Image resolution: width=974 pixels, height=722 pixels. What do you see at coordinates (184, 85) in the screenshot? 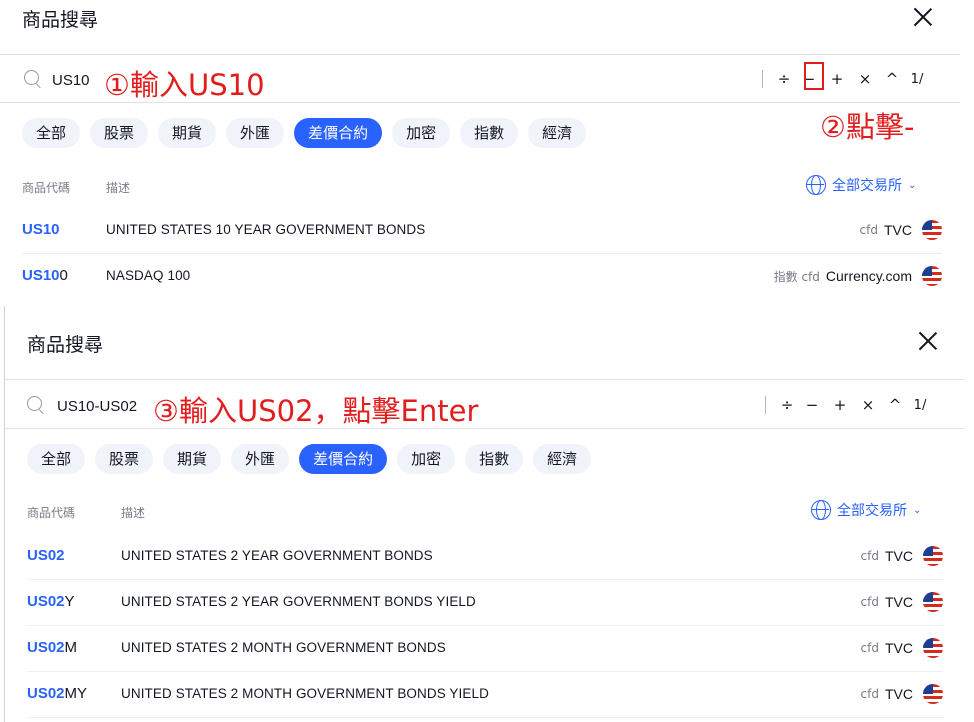
I see `annotation-step-1: ①輸入US10` at bounding box center [184, 85].